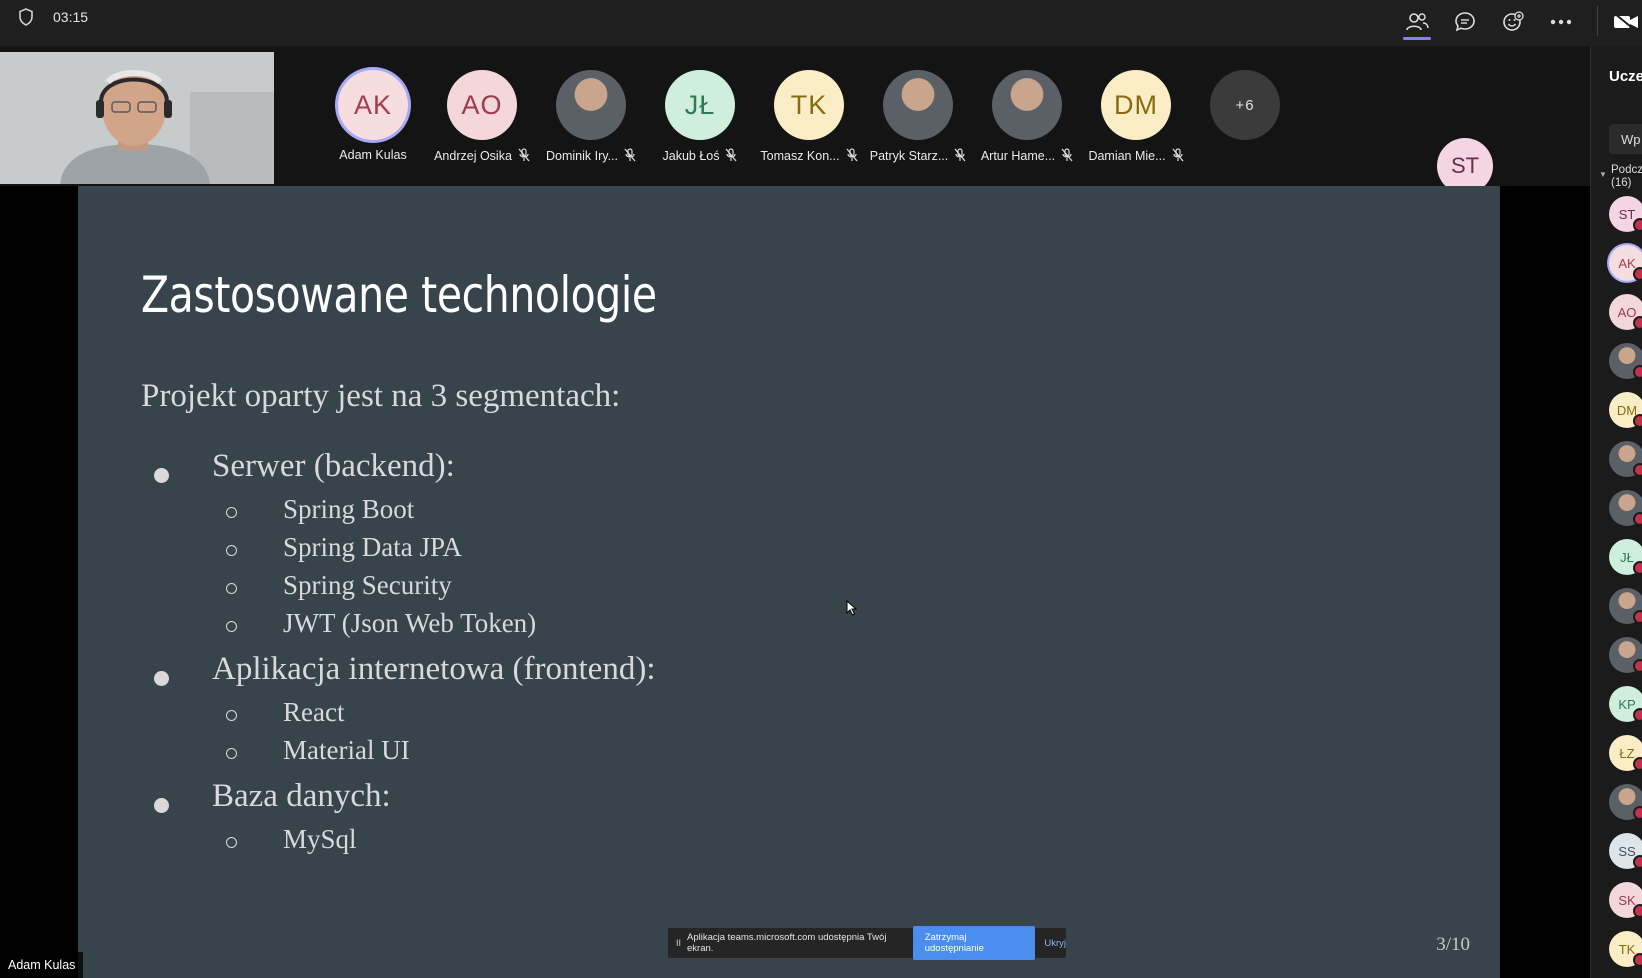 The height and width of the screenshot is (978, 1642). Describe the element at coordinates (1417, 22) in the screenshot. I see `people-icon` at that location.